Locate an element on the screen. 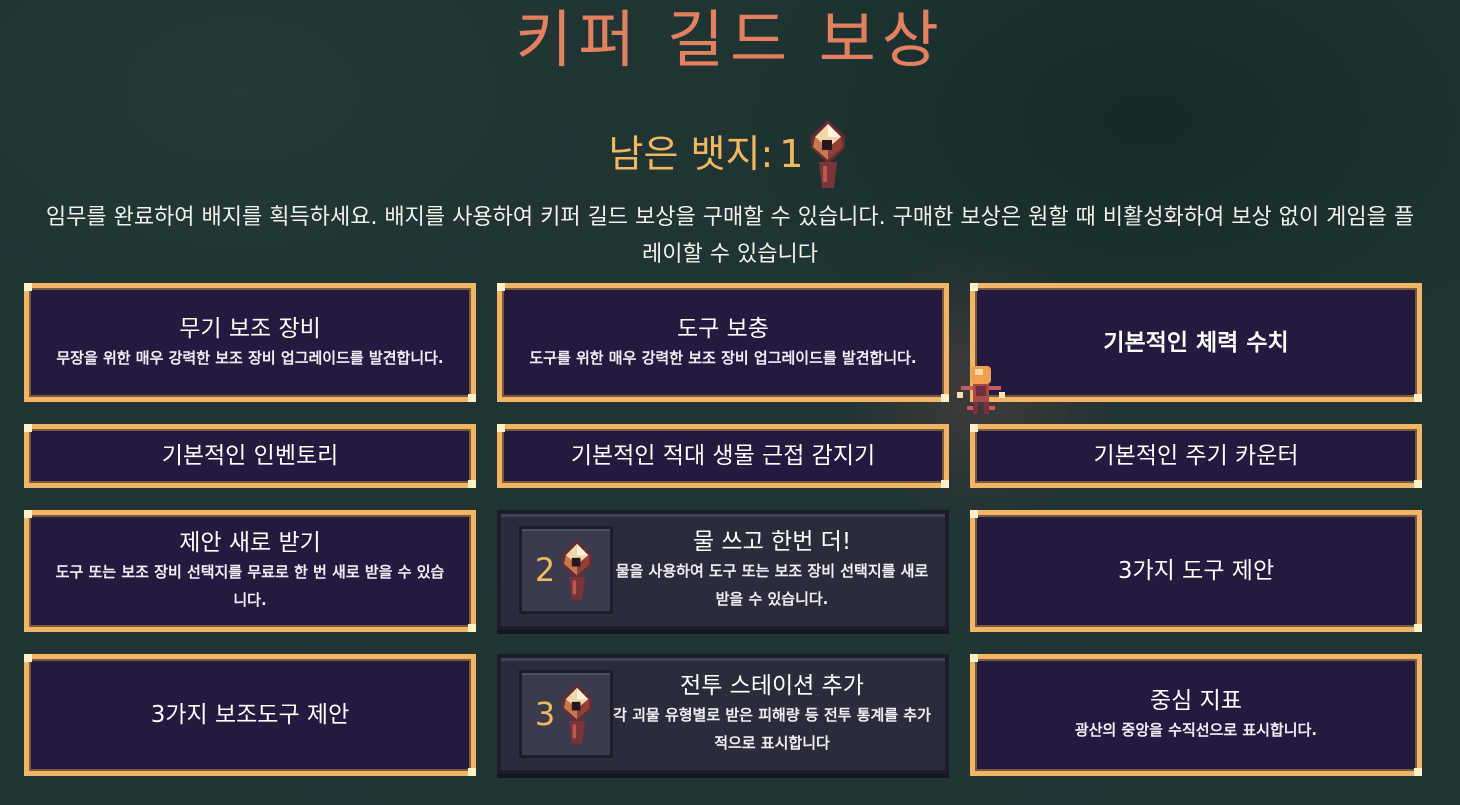  reward-card-center-marker: 중심 지표 광산의 중앙을 수직선으로 표시합니다. is located at coordinates (1196, 715).